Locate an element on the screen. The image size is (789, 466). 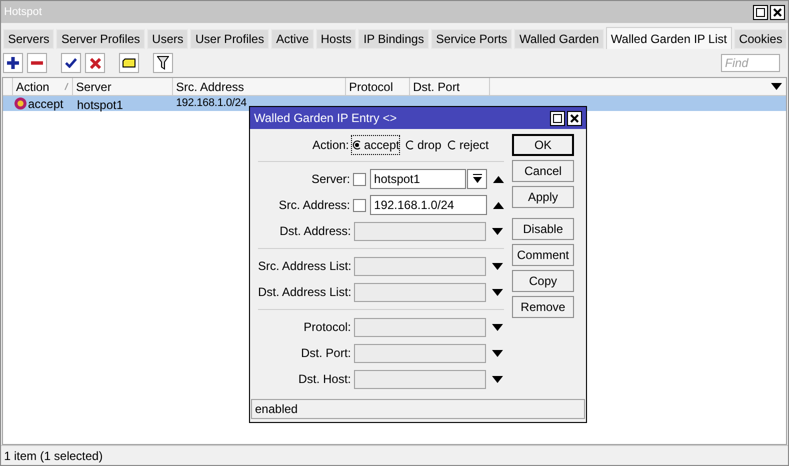
field-label: Protocol: is located at coordinates (327, 327).